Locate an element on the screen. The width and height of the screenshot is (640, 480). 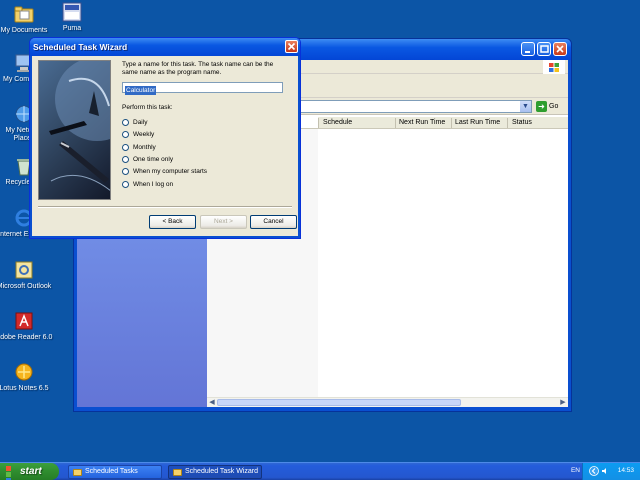
desktop-icon-adobe-reader: Adobe Reader 6.0 is located at coordinates (26, 326).